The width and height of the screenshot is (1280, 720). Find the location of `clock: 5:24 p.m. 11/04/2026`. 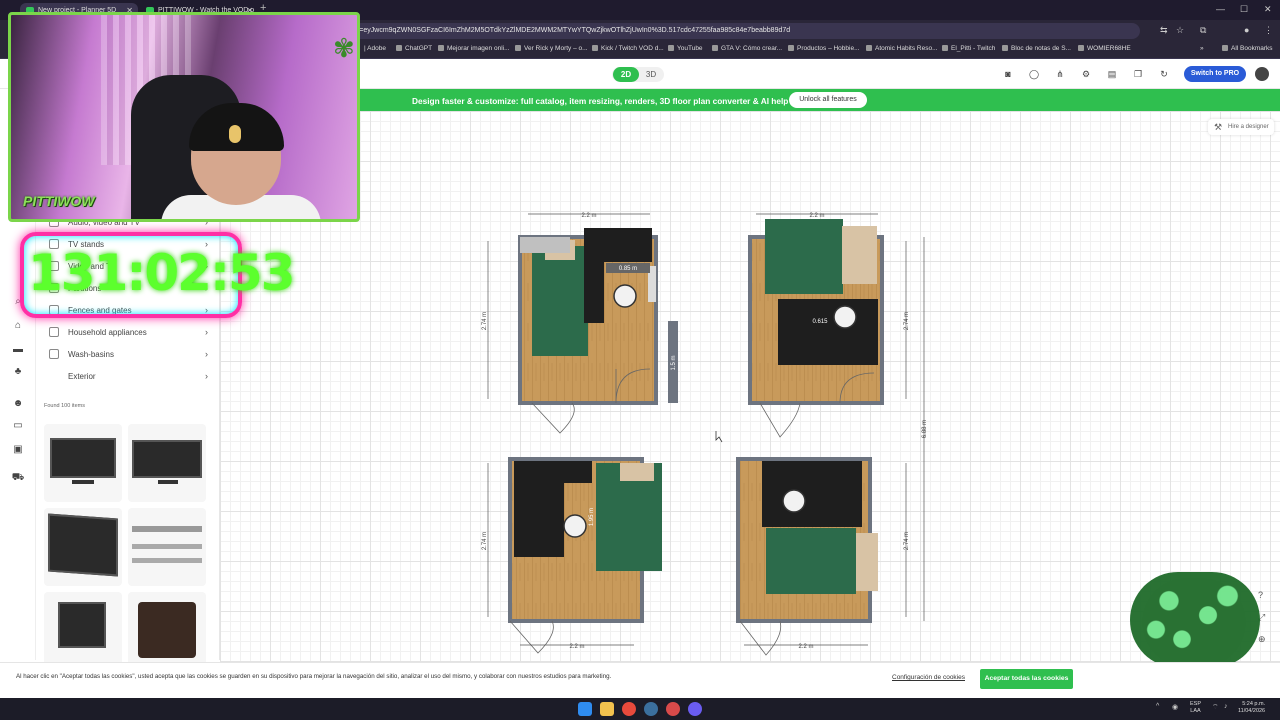

clock: 5:24 p.m. 11/04/2026 is located at coordinates (1251, 708).